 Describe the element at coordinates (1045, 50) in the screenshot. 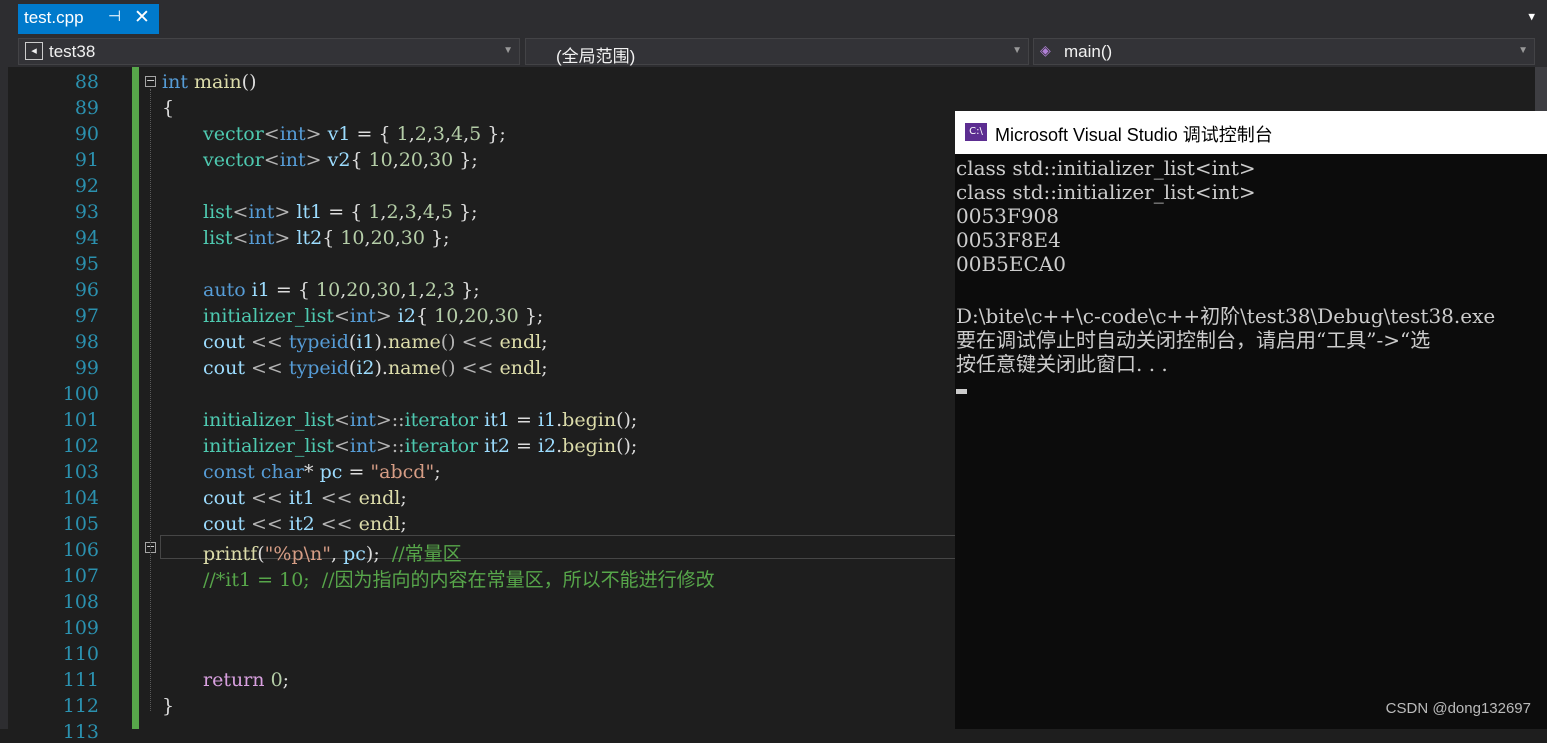

I see `method-icon: ◈` at that location.